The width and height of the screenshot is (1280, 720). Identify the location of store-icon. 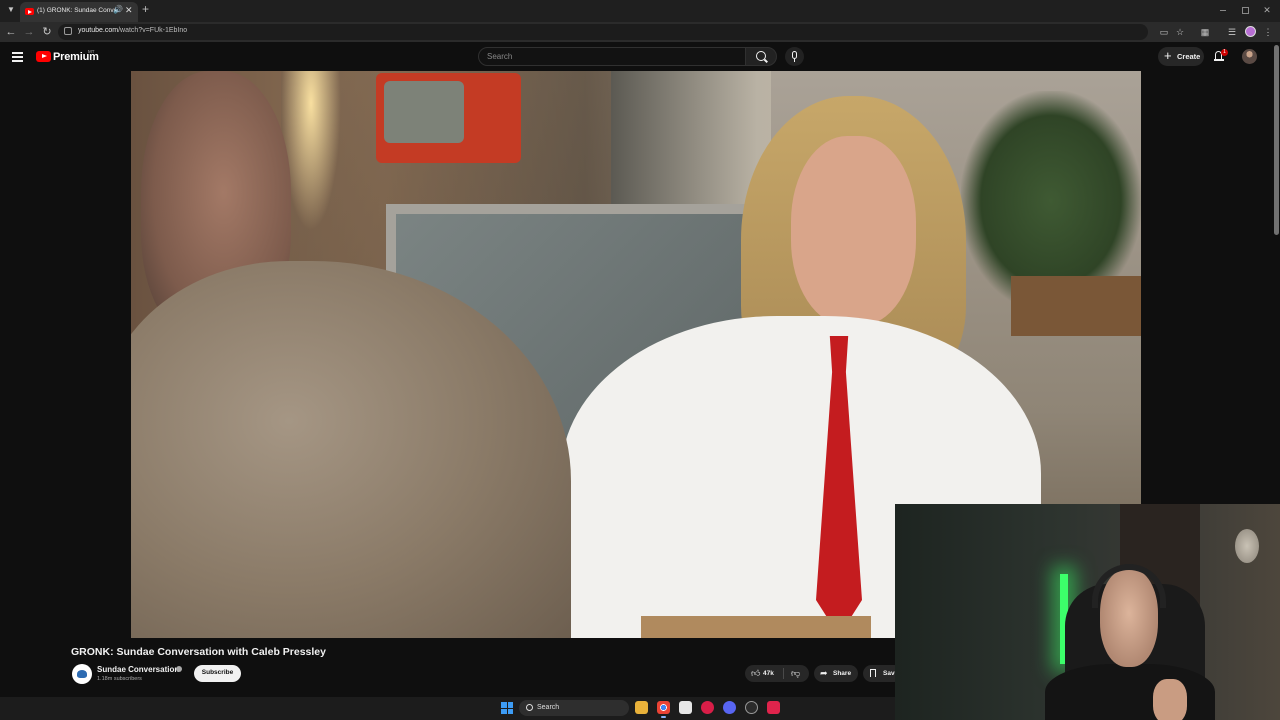
(685, 707).